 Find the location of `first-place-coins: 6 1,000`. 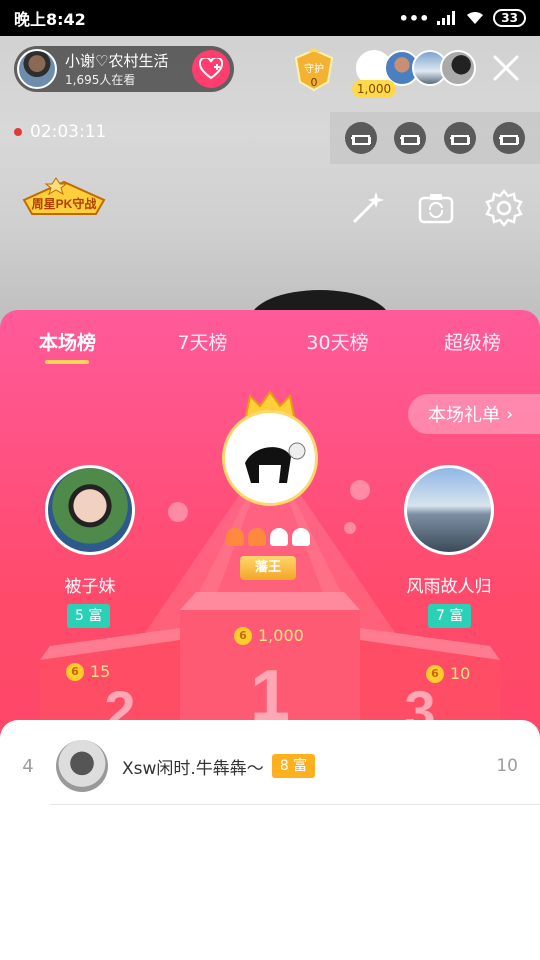

first-place-coins: 6 1,000 is located at coordinates (269, 635).